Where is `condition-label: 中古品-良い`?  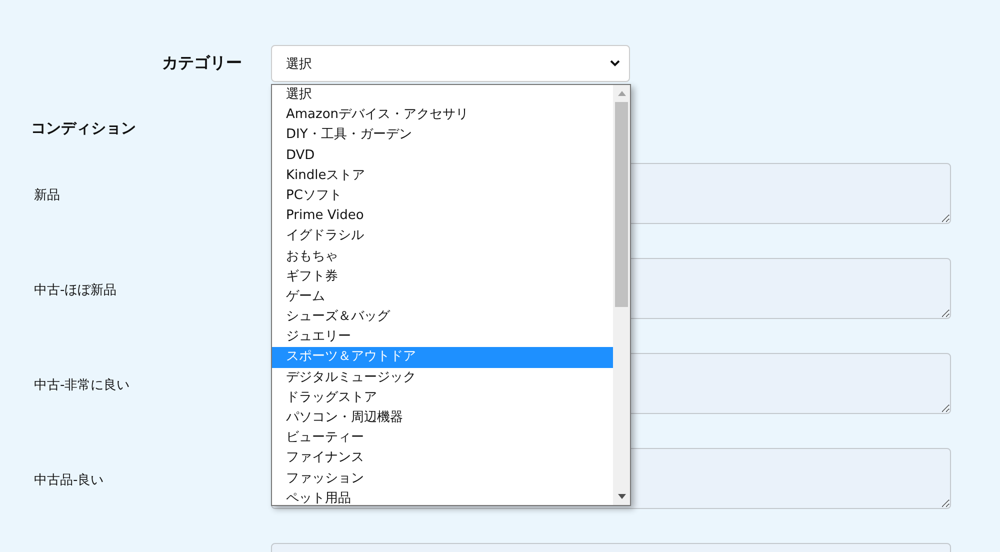
condition-label: 中古品-良い is located at coordinates (69, 480).